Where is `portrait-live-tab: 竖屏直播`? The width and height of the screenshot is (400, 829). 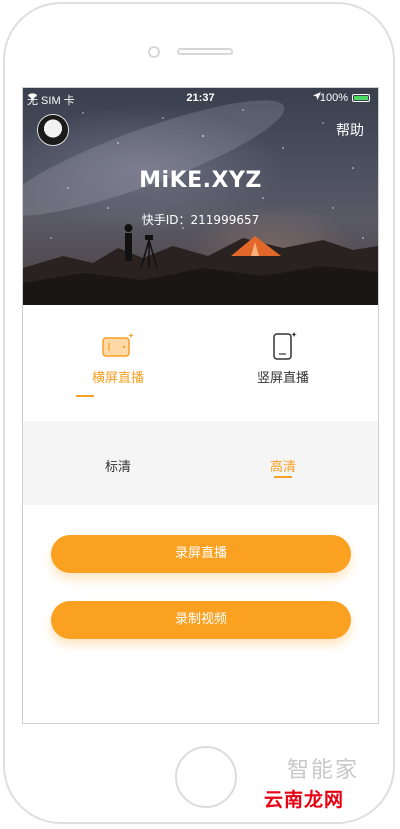 portrait-live-tab: 竖屏直播 is located at coordinates (283, 358).